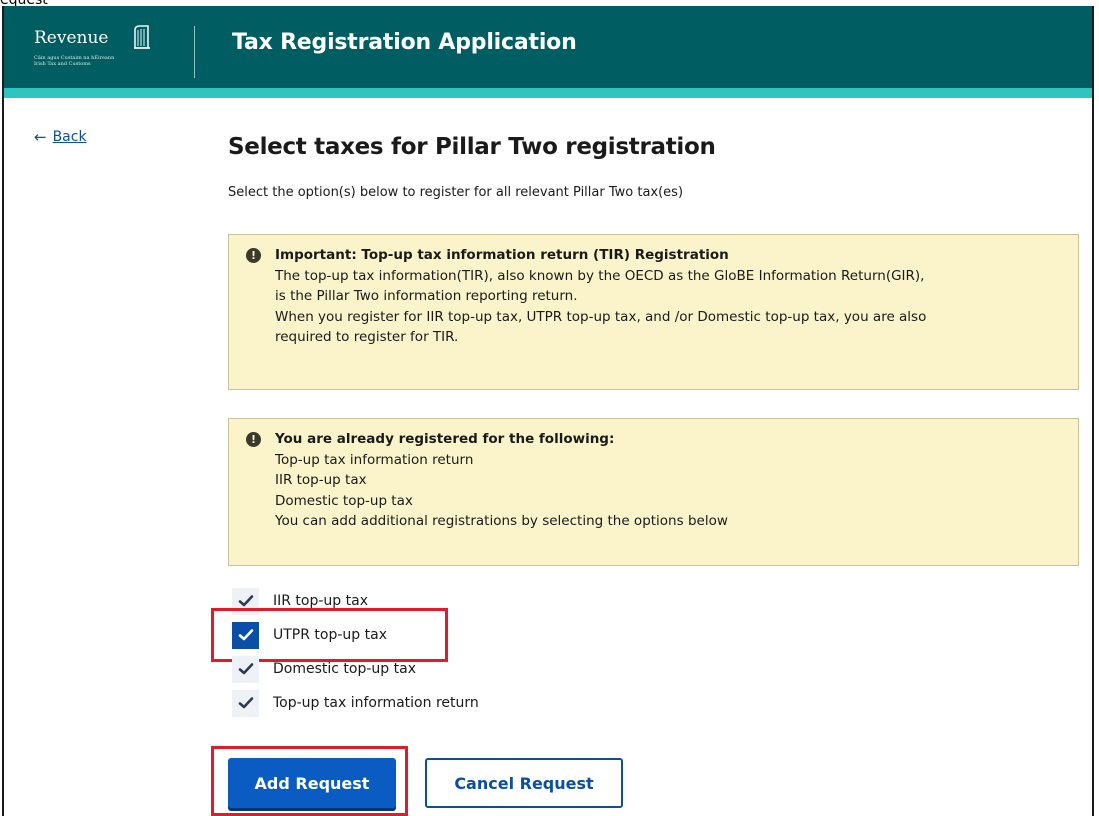  I want to click on header-divider, so click(194, 52).